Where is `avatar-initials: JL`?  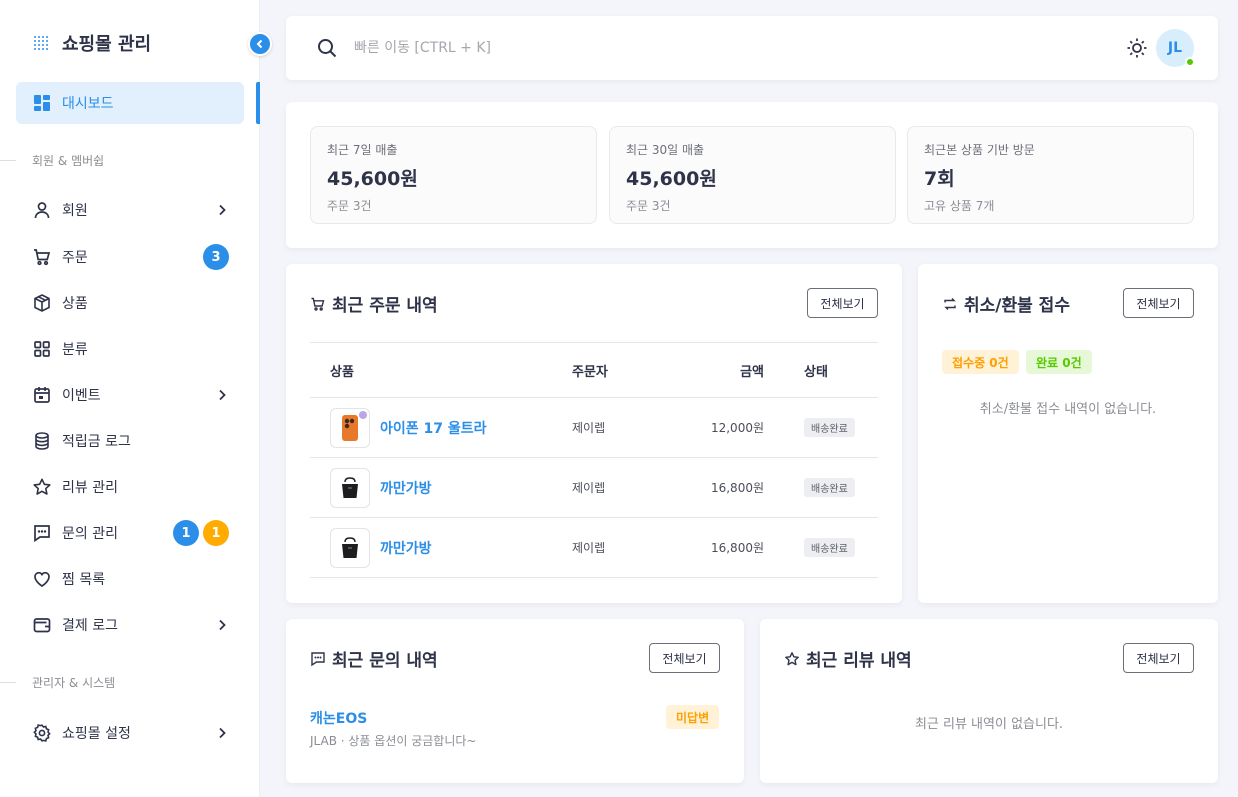
avatar-initials: JL is located at coordinates (1175, 48).